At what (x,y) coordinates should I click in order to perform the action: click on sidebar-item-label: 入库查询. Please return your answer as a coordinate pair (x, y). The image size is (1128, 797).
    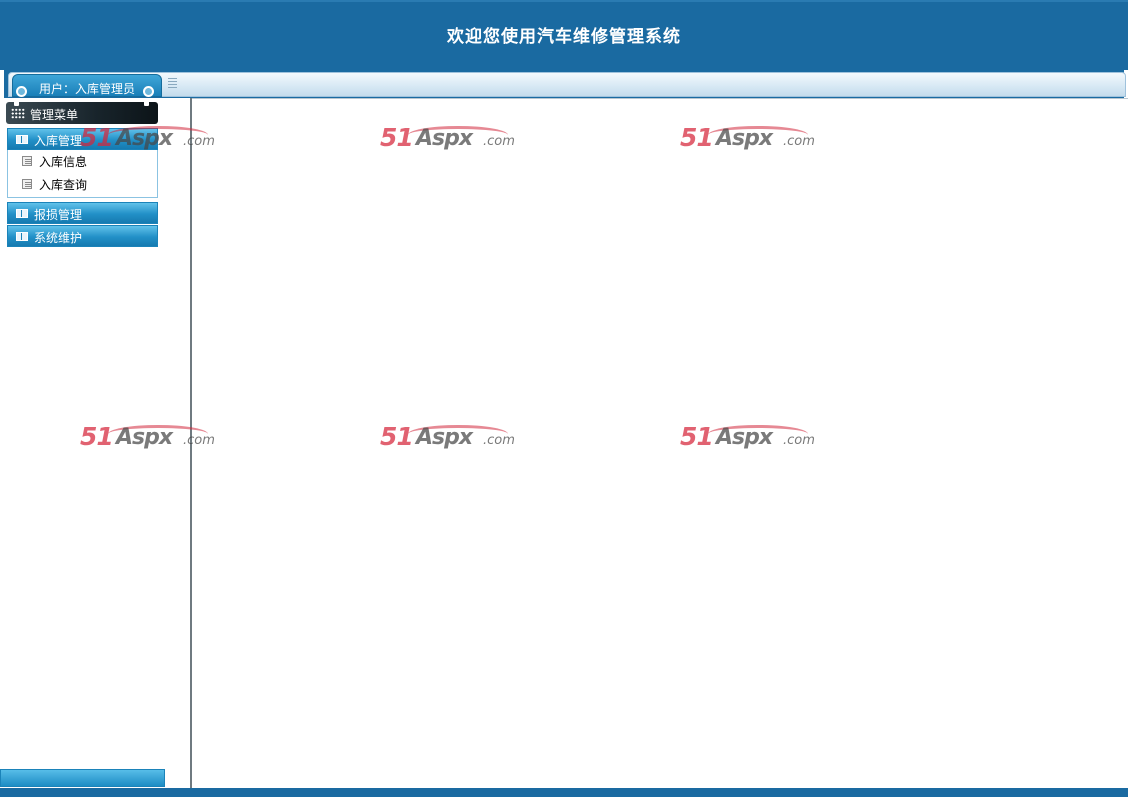
    Looking at the image, I should click on (63, 185).